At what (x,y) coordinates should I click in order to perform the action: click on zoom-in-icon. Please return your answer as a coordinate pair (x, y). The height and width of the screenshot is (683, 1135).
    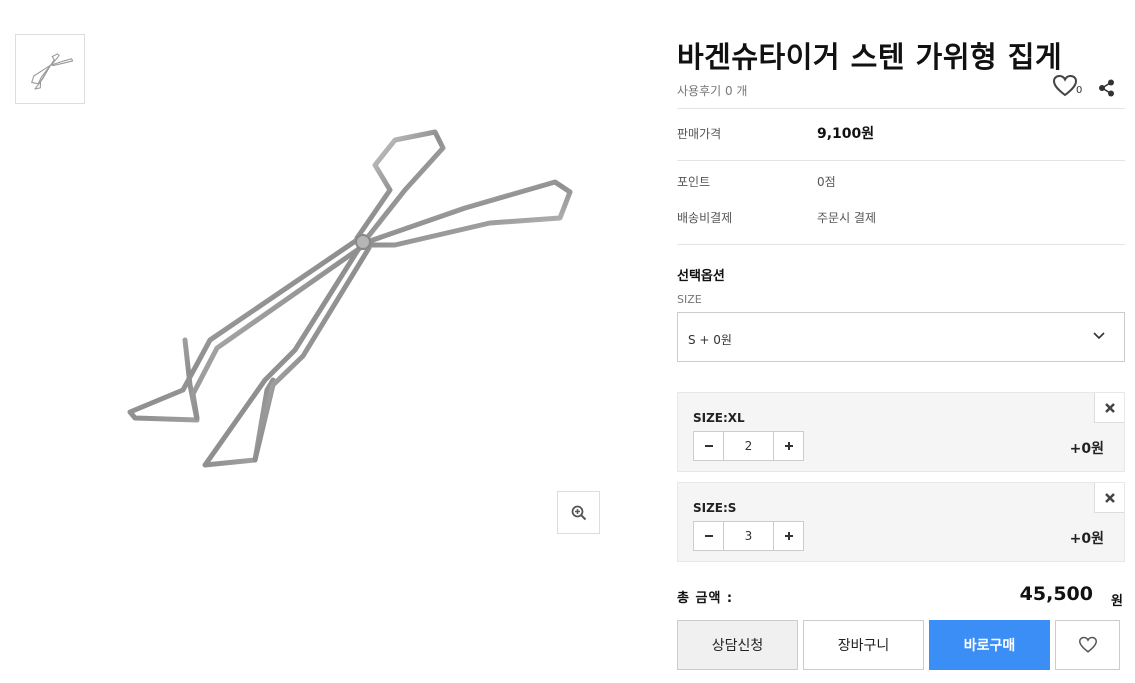
    Looking at the image, I should click on (578, 512).